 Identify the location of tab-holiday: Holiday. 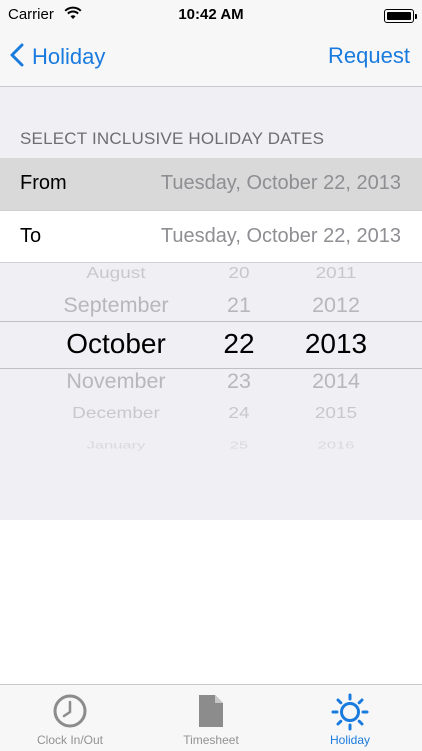
(350, 718).